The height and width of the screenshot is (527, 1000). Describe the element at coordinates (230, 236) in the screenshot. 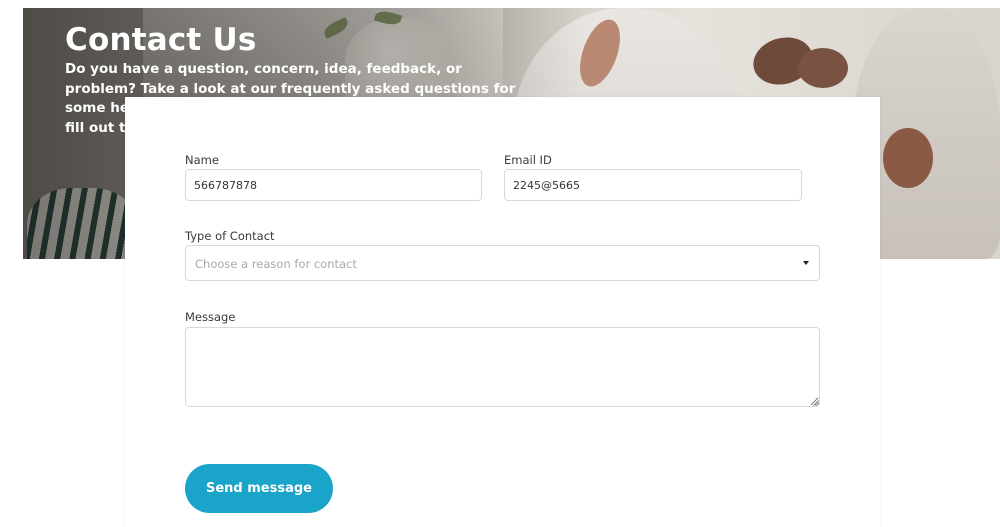

I see `contact-type-label: Type of Contact` at that location.